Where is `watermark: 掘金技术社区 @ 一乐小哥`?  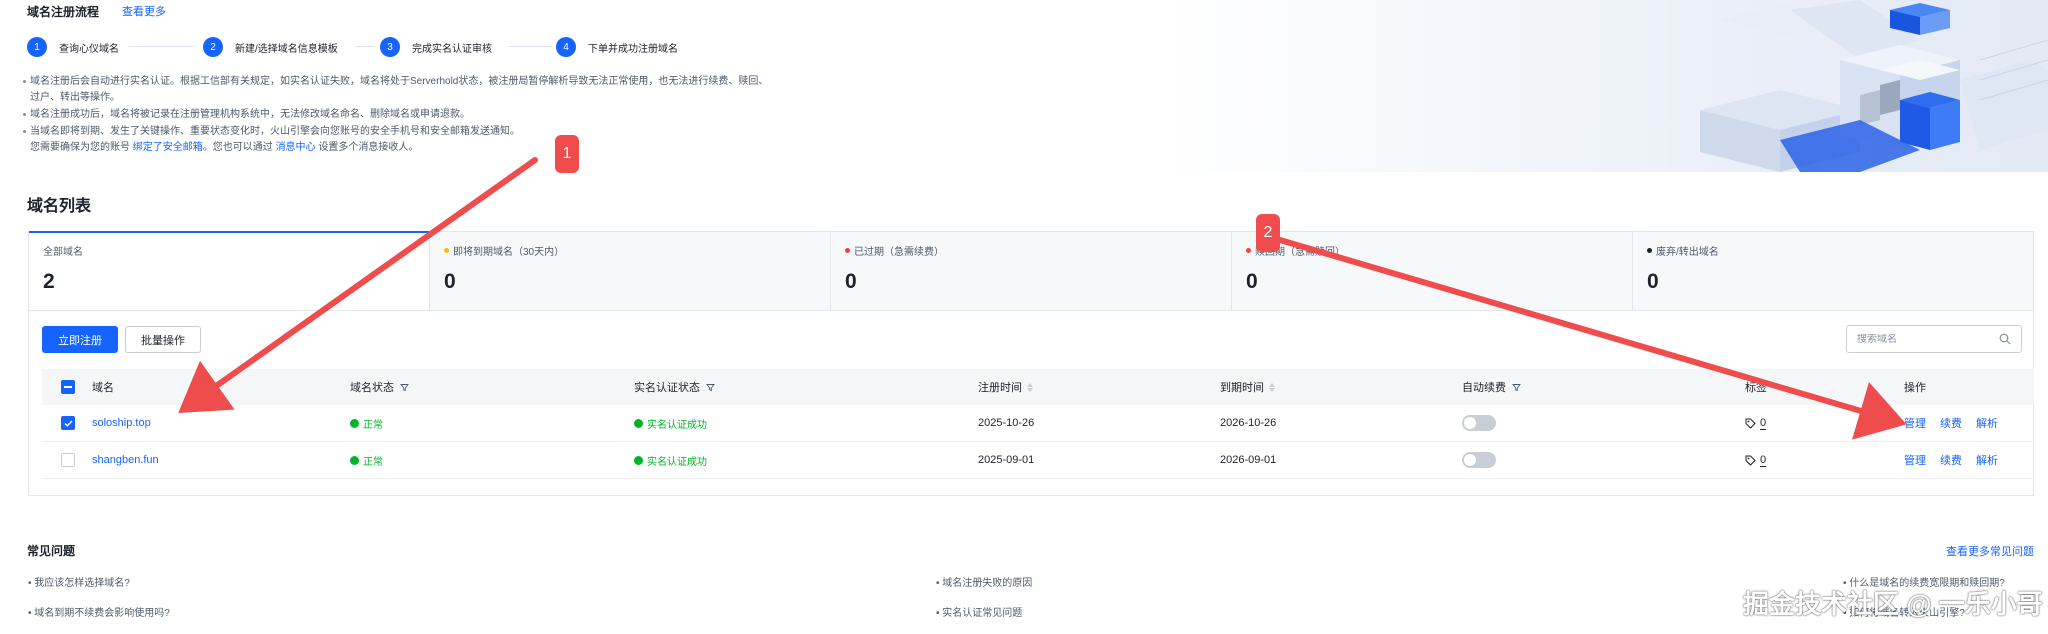
watermark: 掘金技术社区 @ 一乐小哥 is located at coordinates (1893, 604).